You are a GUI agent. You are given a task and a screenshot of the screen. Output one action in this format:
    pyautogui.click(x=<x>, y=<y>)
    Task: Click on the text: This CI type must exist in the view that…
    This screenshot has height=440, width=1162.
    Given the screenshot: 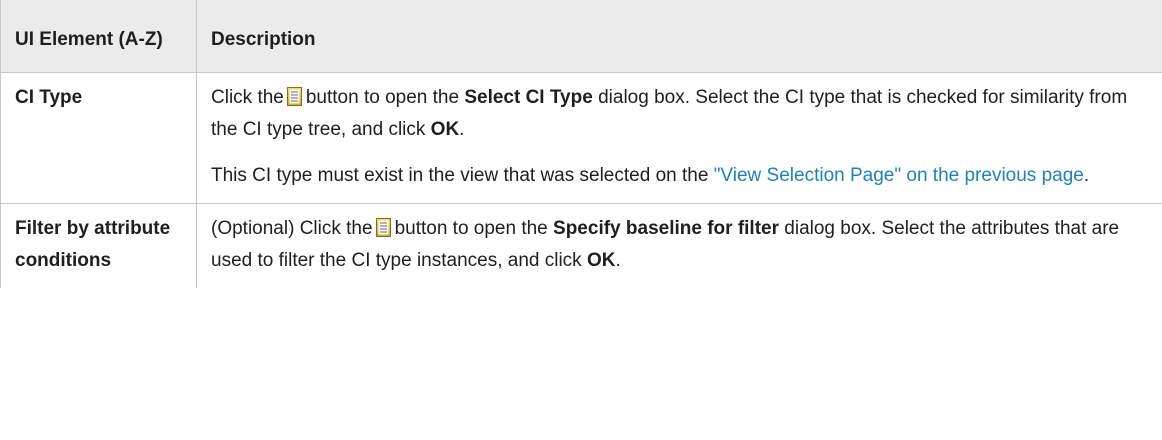 What is the action you would take?
    pyautogui.click(x=460, y=175)
    